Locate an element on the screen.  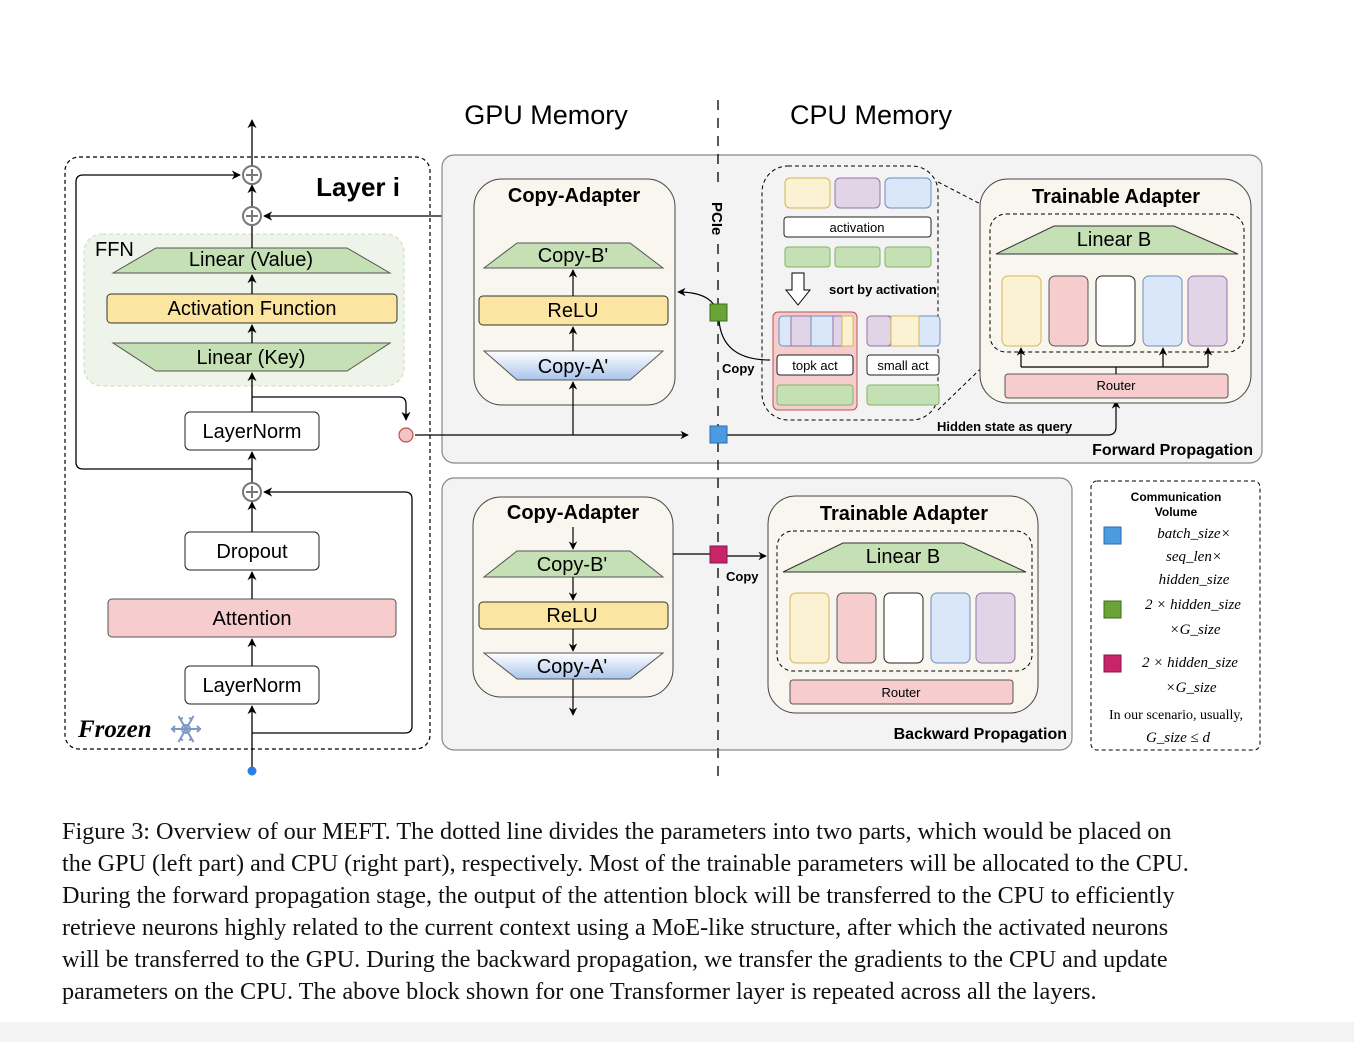
page-bottom-band is located at coordinates (677, 1032).